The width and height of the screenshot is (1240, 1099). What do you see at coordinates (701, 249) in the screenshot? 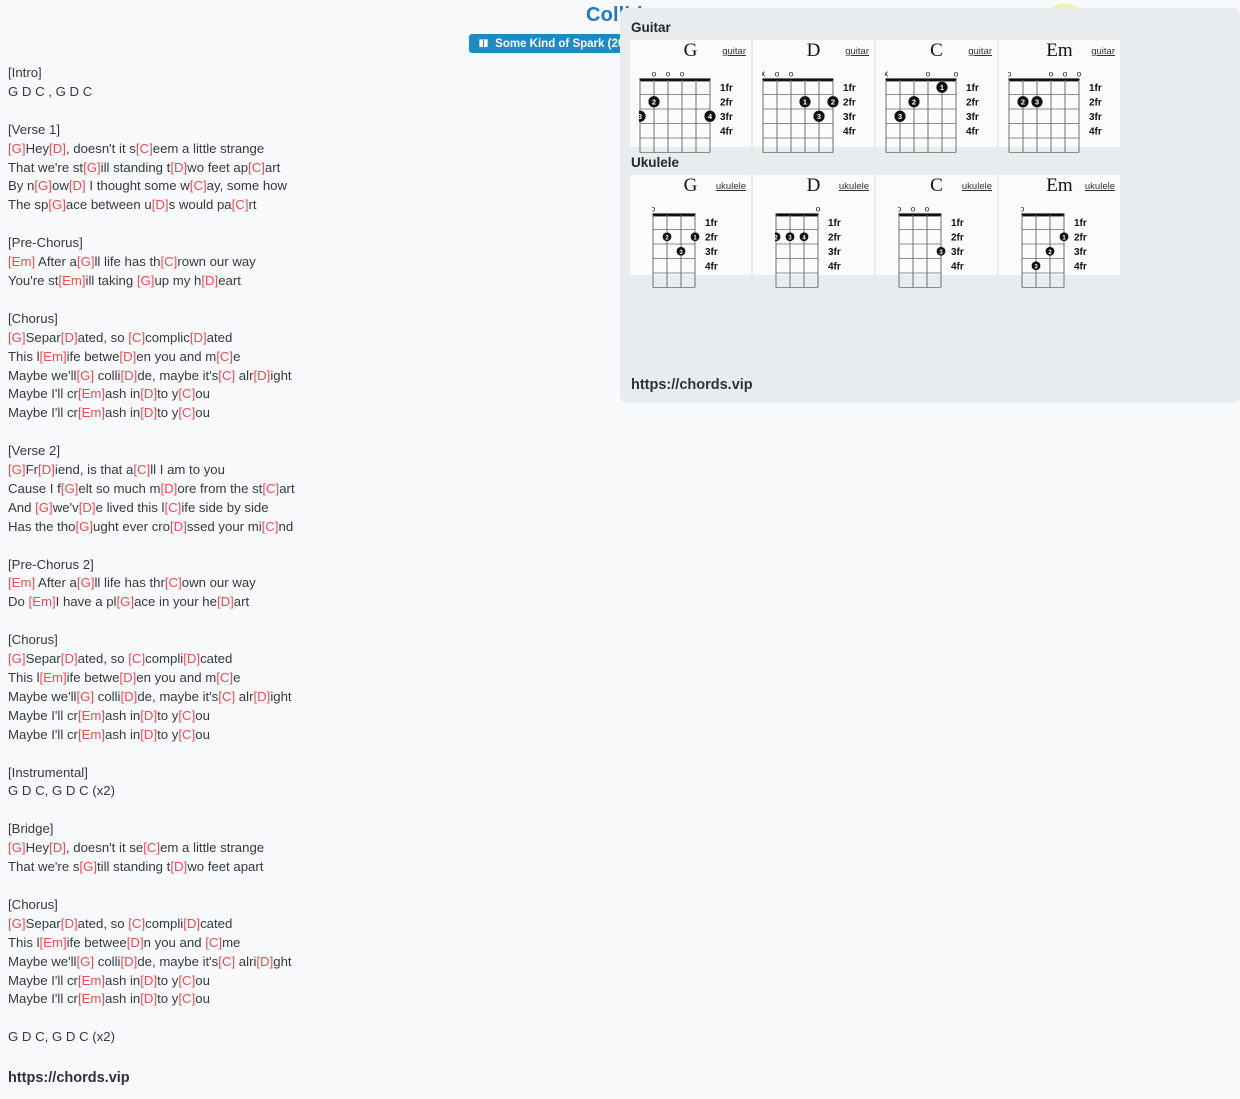
I see `fretboard-diagram: o 2 1 3 1fr 2fr 3fr 4fr` at bounding box center [701, 249].